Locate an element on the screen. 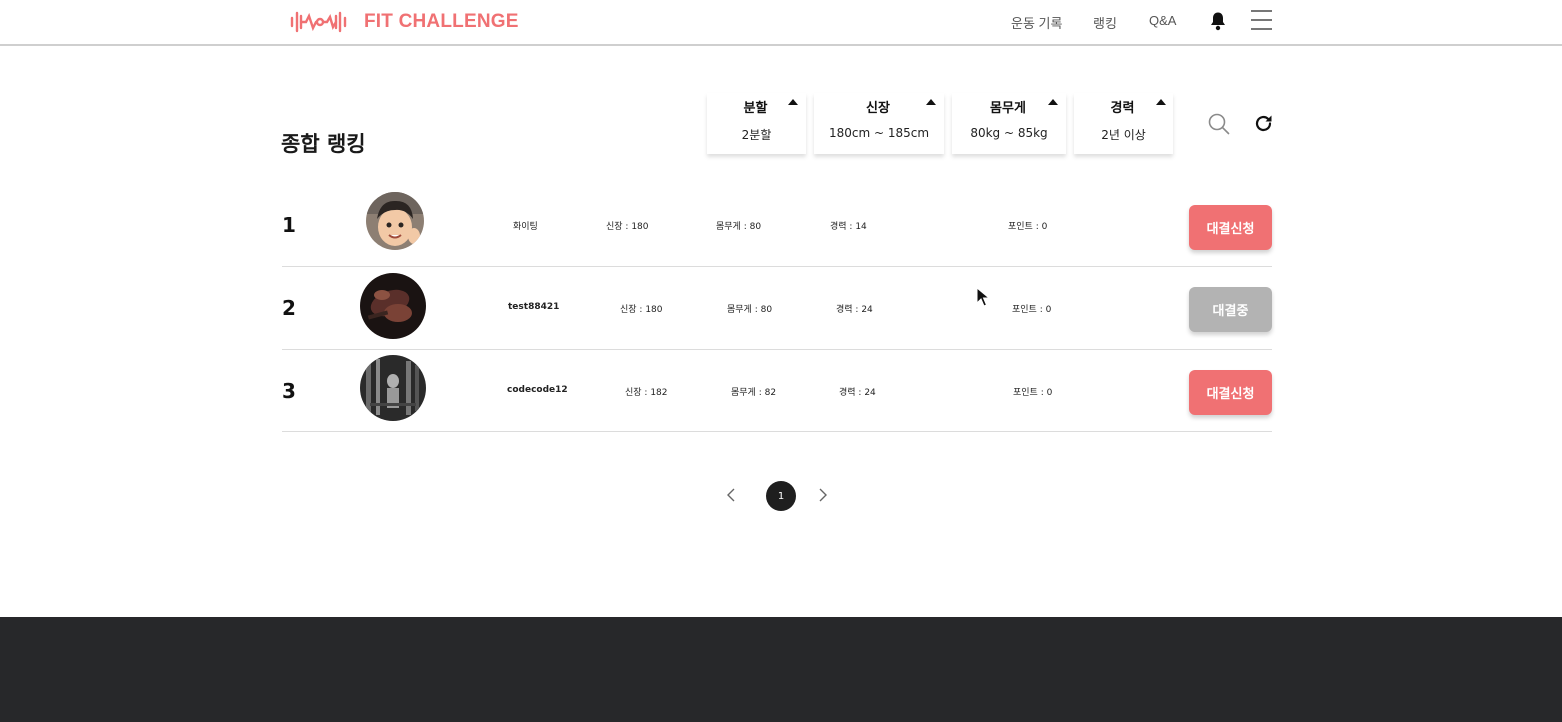 The image size is (1562, 722). player-weight: 몸무게 : 82 is located at coordinates (754, 393).